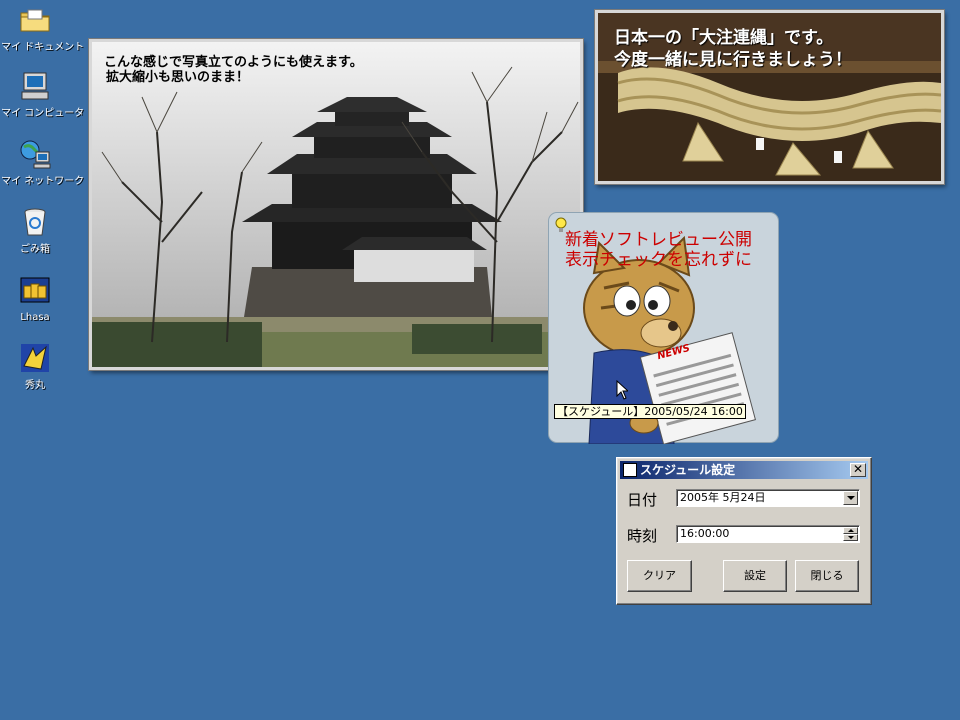  I want to click on desktop-icon-label: 秀丸, so click(35, 385).